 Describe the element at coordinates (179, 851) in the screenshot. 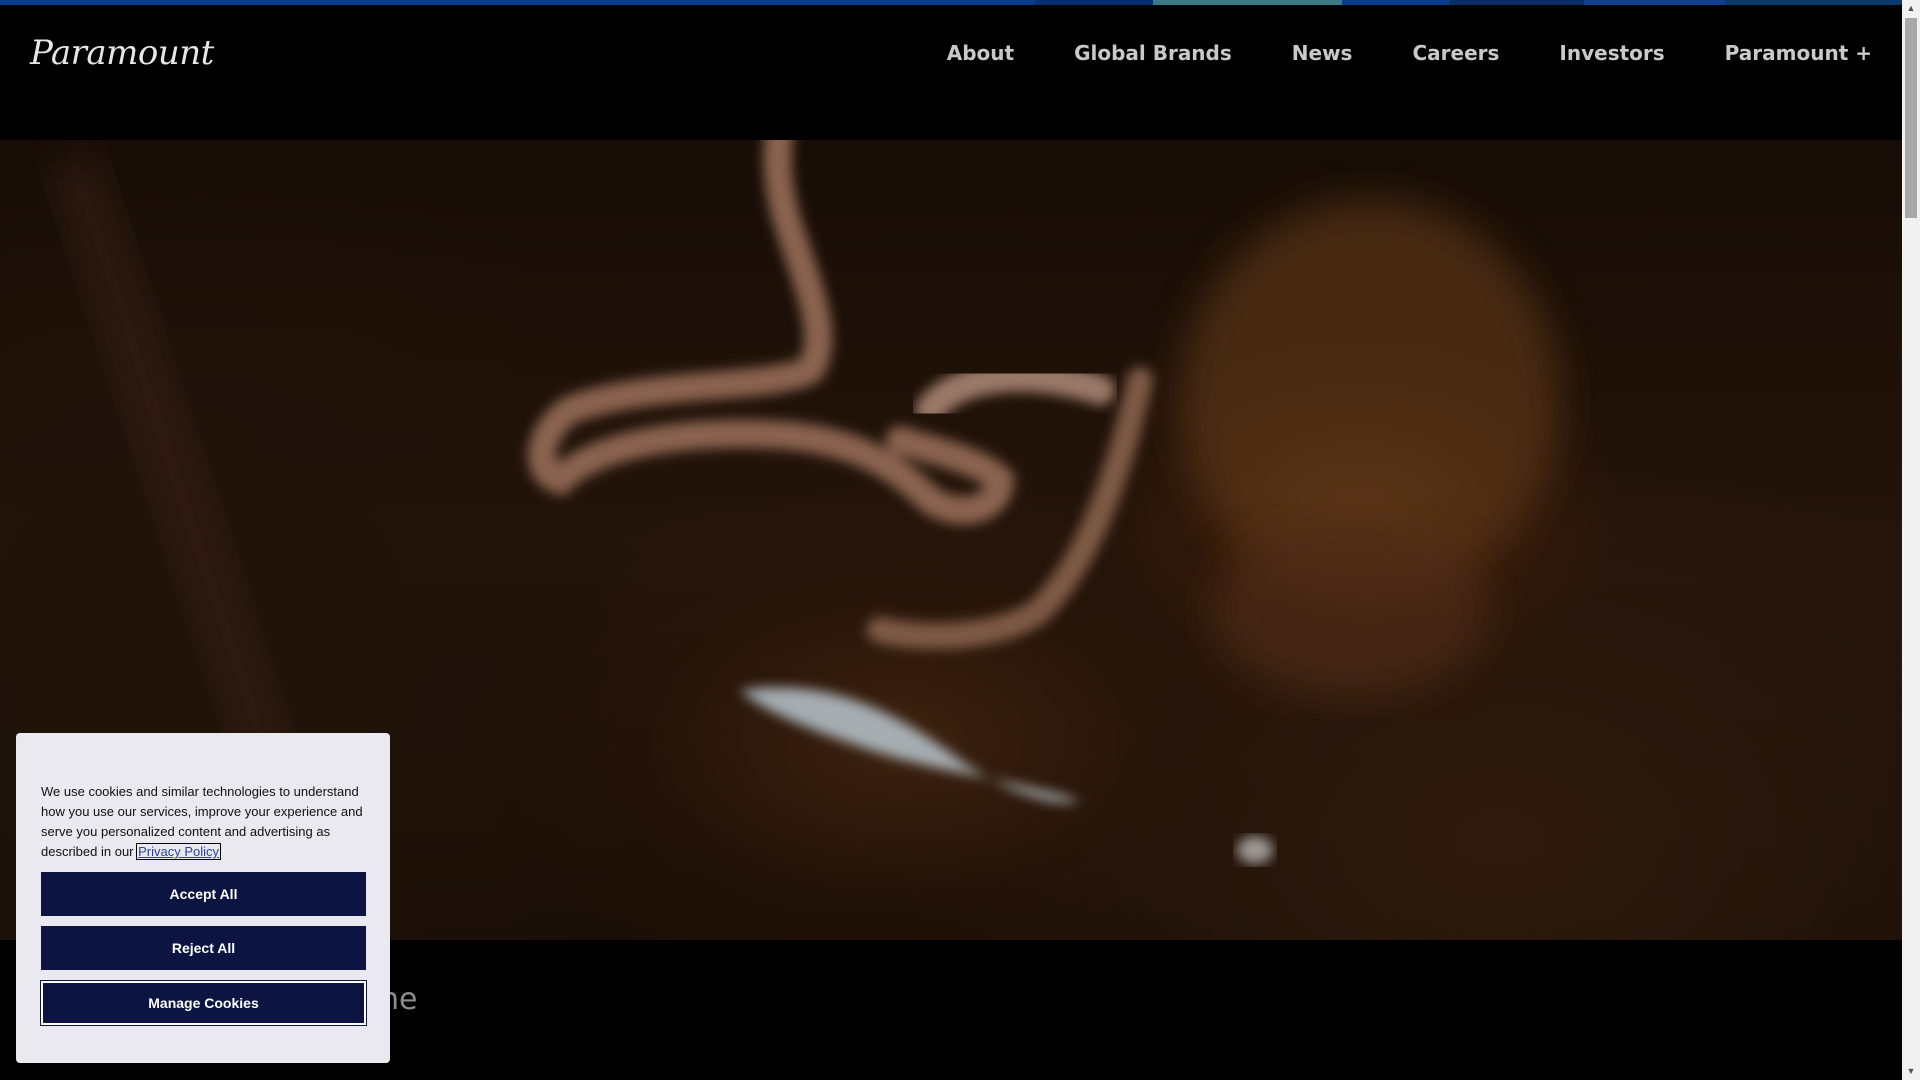

I see `privacy-policy-link: Privacy Policy` at that location.